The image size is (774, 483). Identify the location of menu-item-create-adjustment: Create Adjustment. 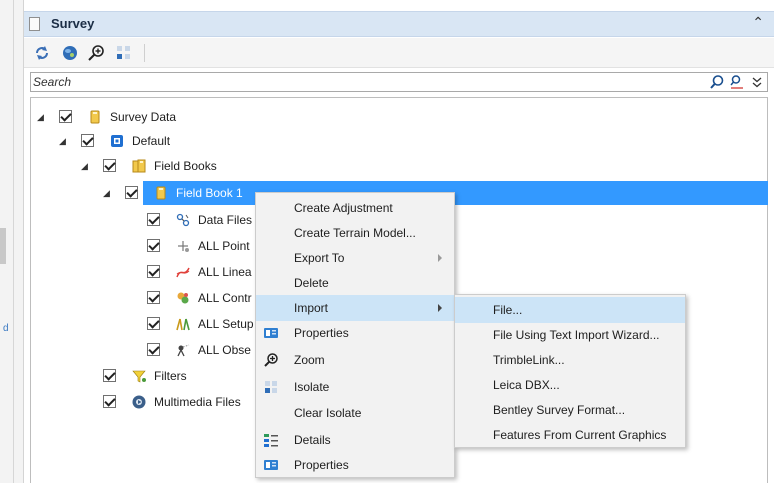
(355, 208).